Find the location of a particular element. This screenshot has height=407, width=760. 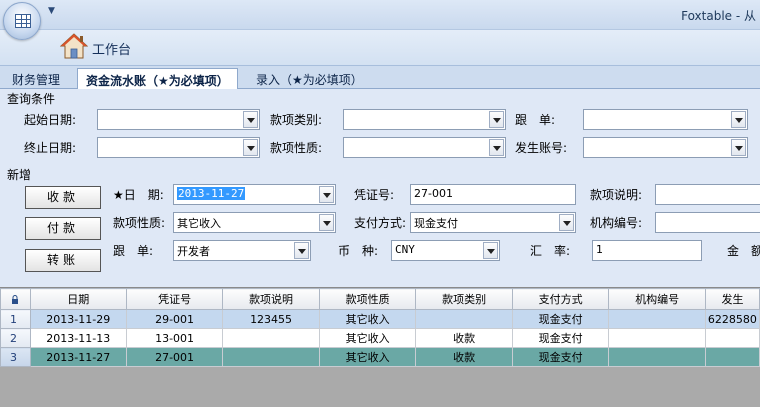

account-combo is located at coordinates (665, 147).